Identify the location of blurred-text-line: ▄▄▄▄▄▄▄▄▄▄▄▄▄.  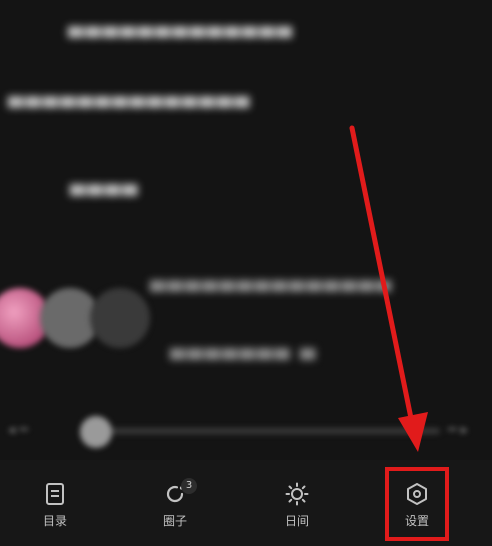
(181, 26).